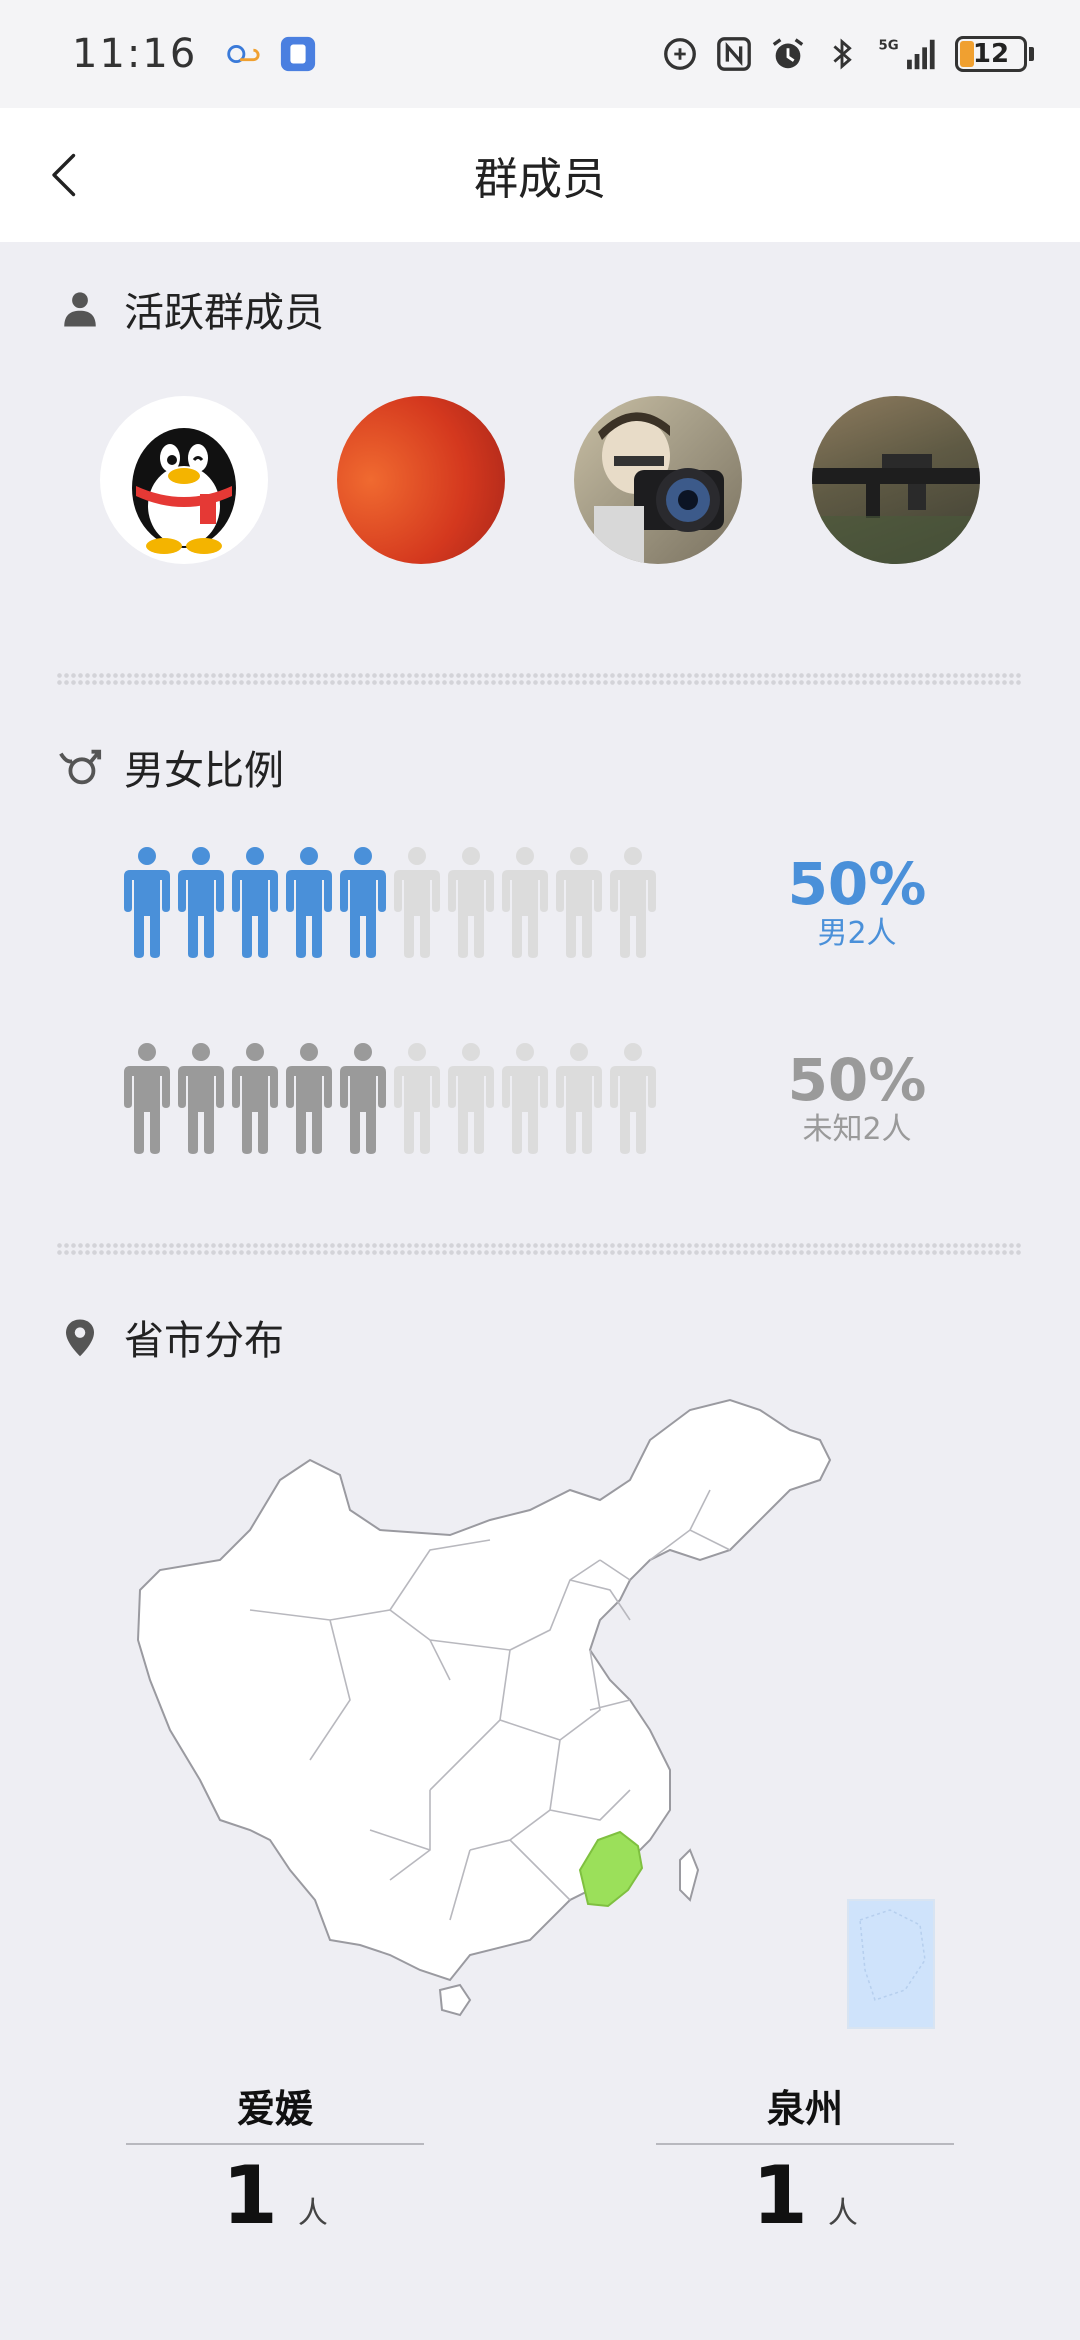 Image resolution: width=1080 pixels, height=2340 pixels. Describe the element at coordinates (540, 179) in the screenshot. I see `page-title: 群成员` at that location.